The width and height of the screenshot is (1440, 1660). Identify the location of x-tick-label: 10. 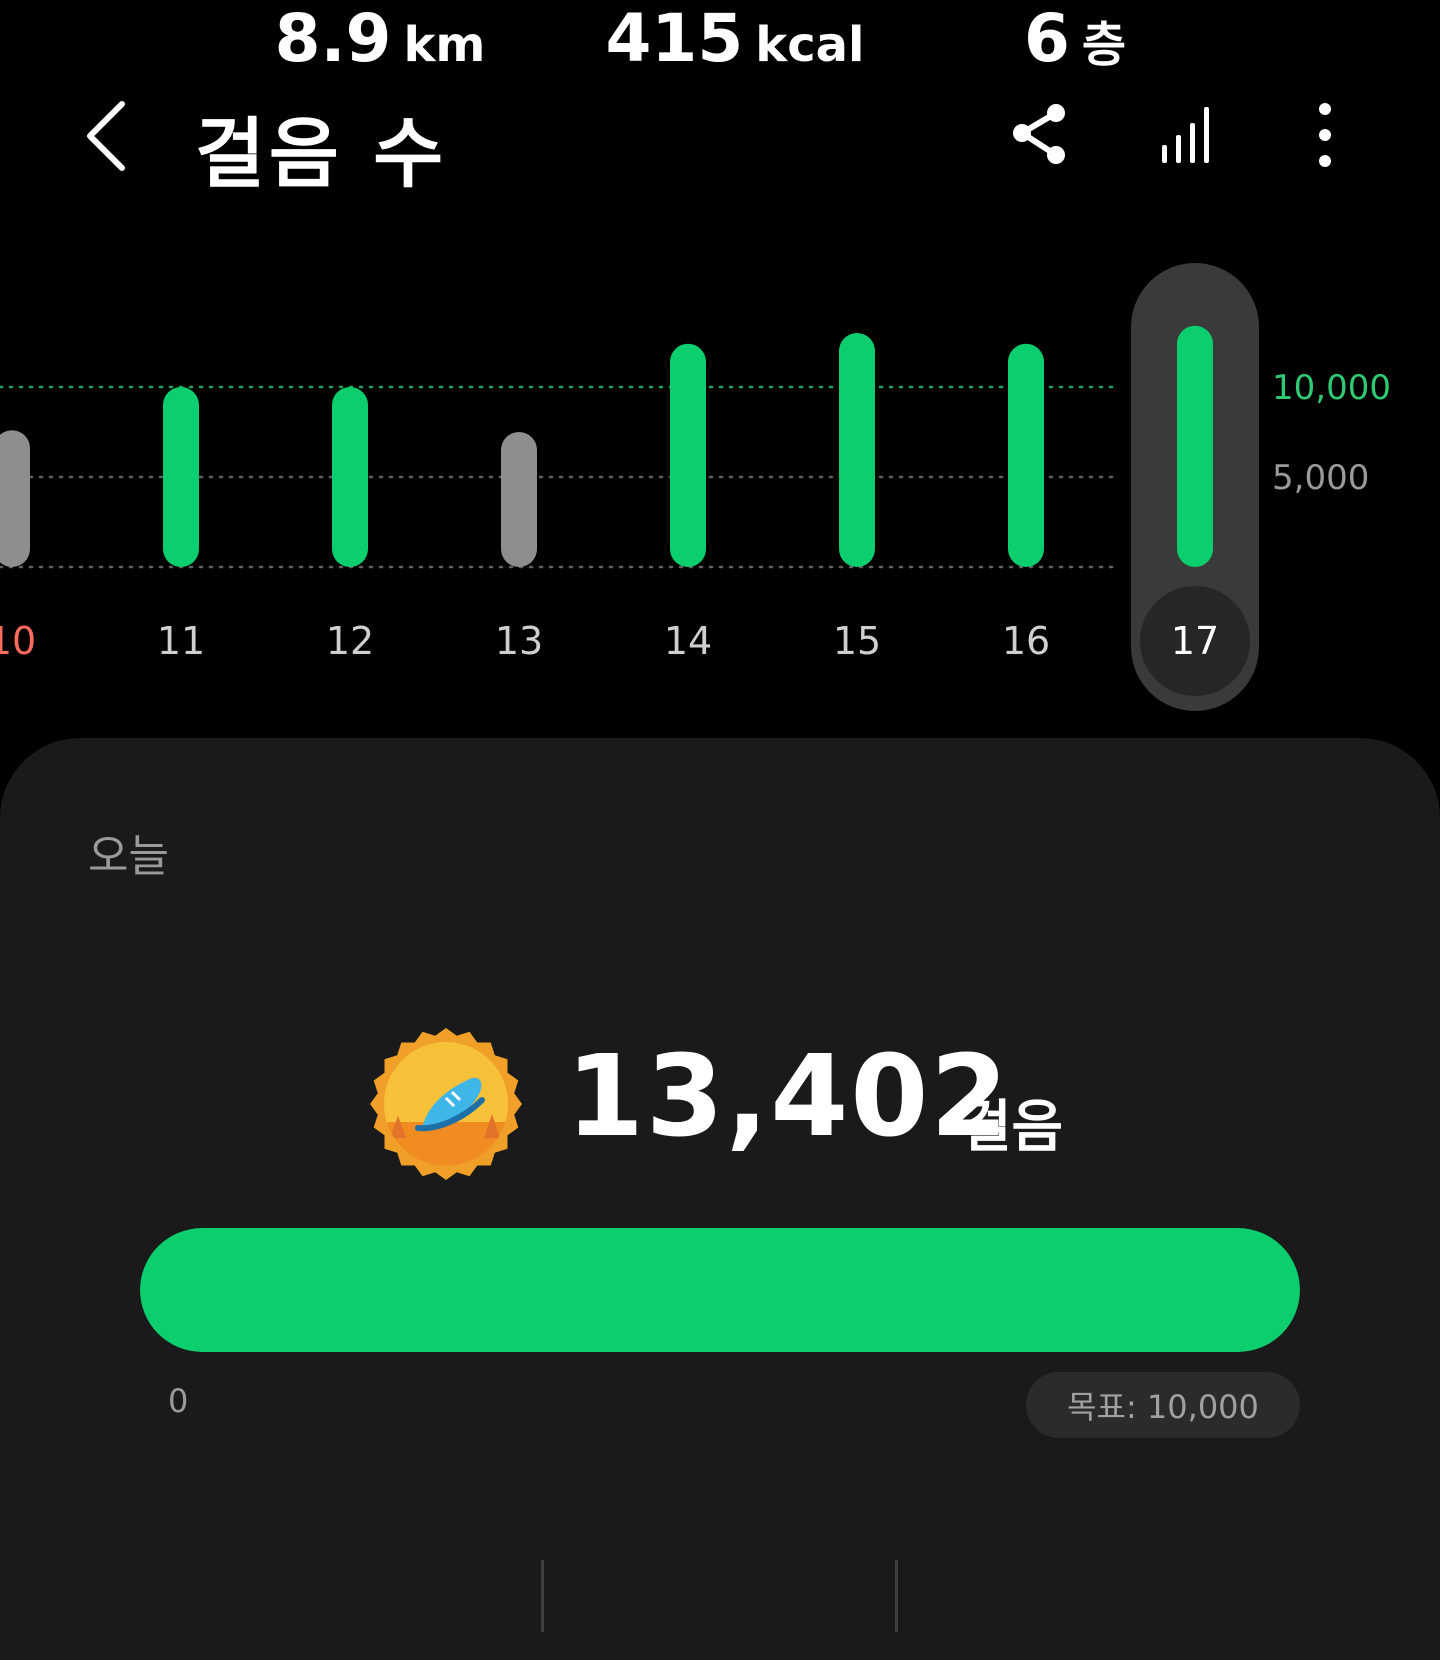
(18, 641).